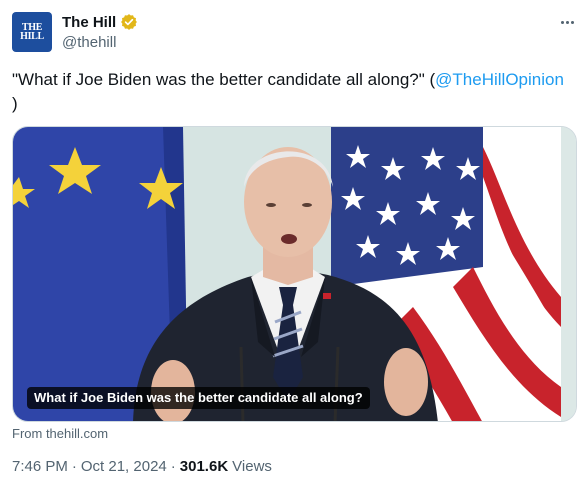 Image resolution: width=587 pixels, height=488 pixels. What do you see at coordinates (252, 466) in the screenshot?
I see `views-label: Views` at bounding box center [252, 466].